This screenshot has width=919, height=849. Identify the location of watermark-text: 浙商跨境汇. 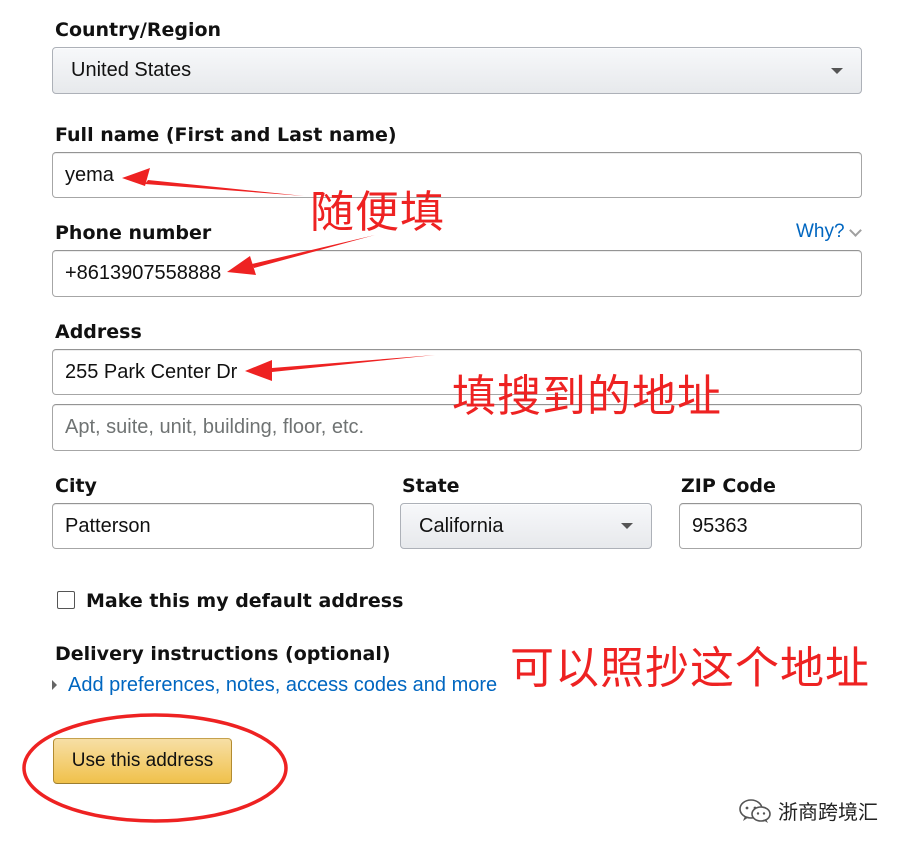
(828, 812).